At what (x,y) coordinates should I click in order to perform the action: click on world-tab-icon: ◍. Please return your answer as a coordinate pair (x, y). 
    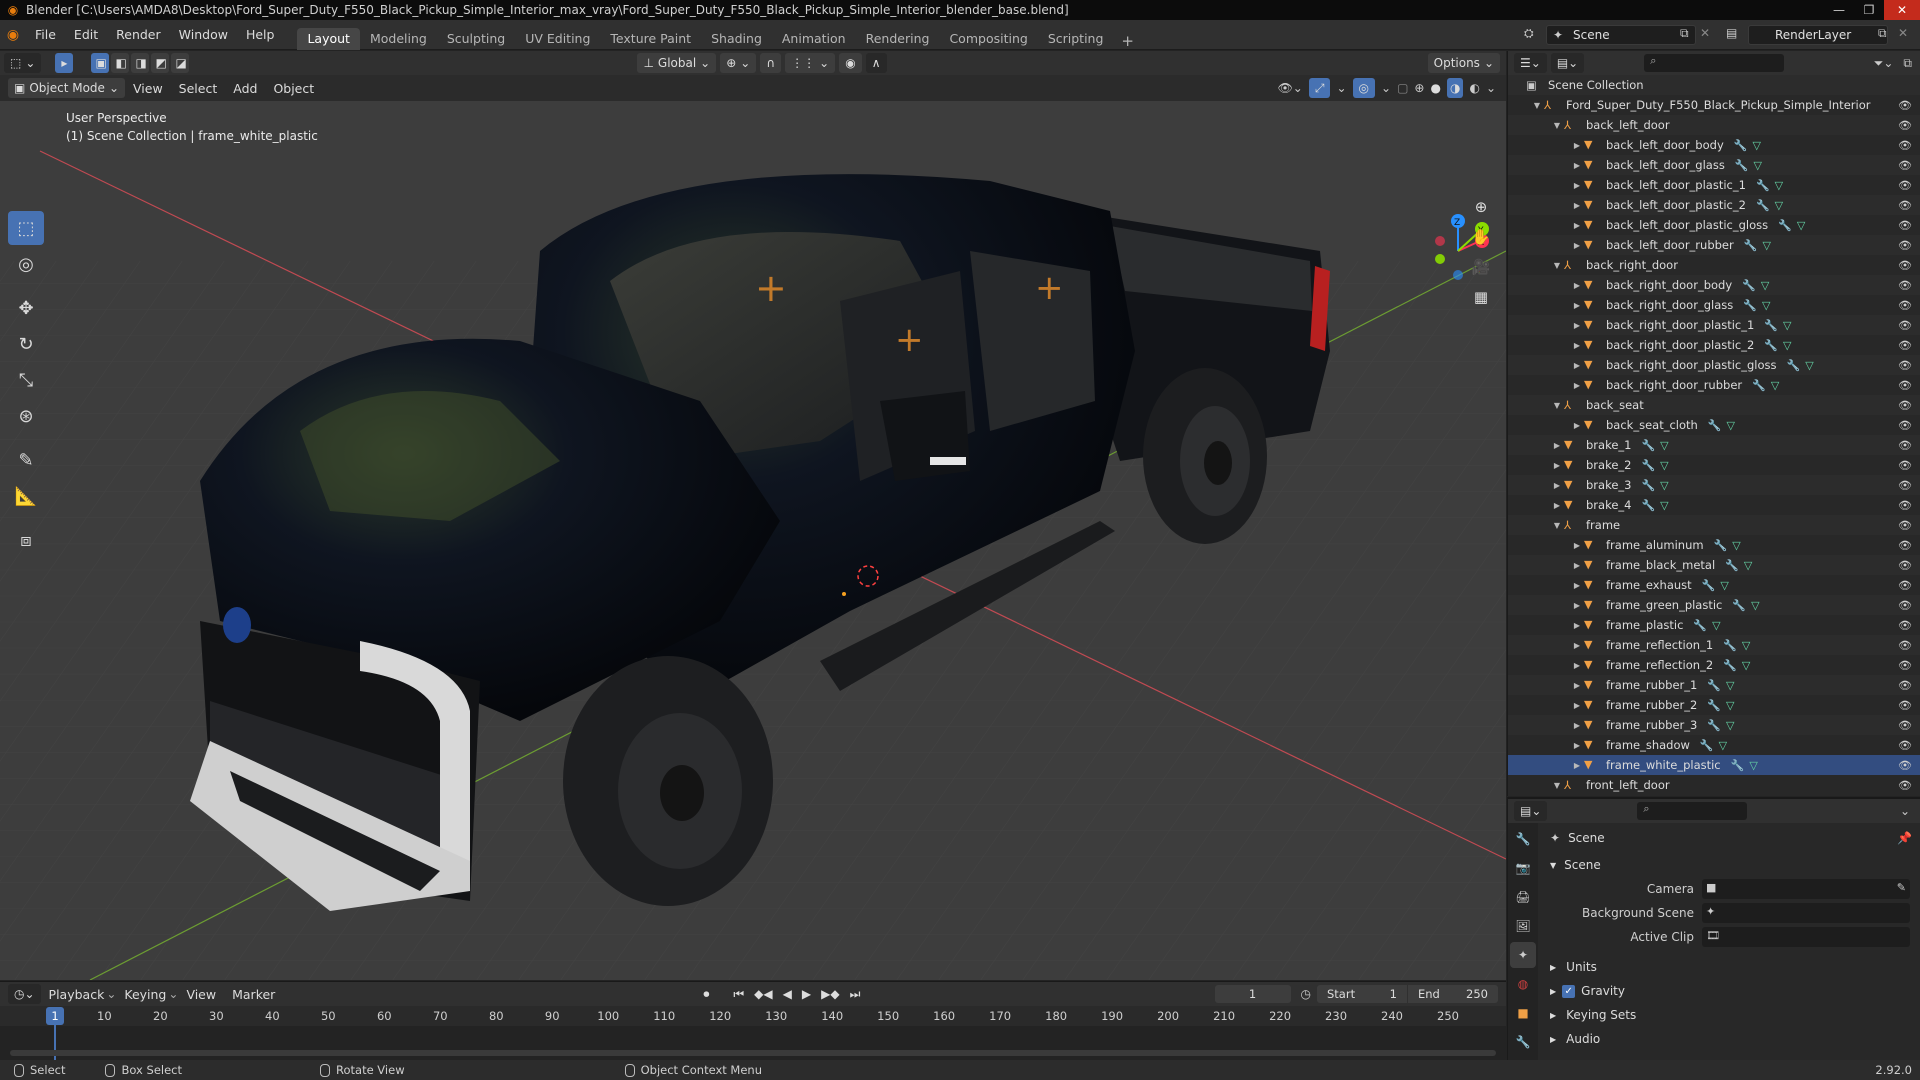
    Looking at the image, I should click on (1523, 984).